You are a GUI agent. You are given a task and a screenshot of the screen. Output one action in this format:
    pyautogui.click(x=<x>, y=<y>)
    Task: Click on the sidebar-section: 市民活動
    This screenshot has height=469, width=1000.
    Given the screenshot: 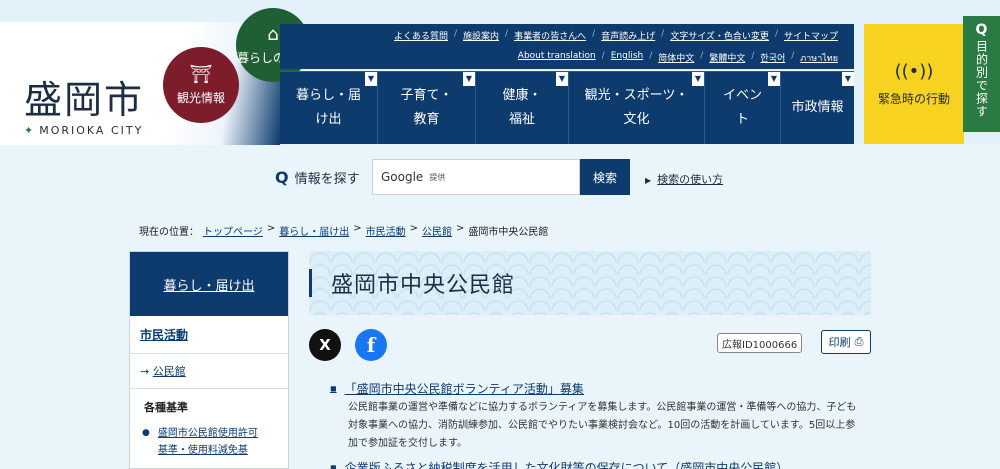 What is the action you would take?
    pyautogui.click(x=209, y=335)
    